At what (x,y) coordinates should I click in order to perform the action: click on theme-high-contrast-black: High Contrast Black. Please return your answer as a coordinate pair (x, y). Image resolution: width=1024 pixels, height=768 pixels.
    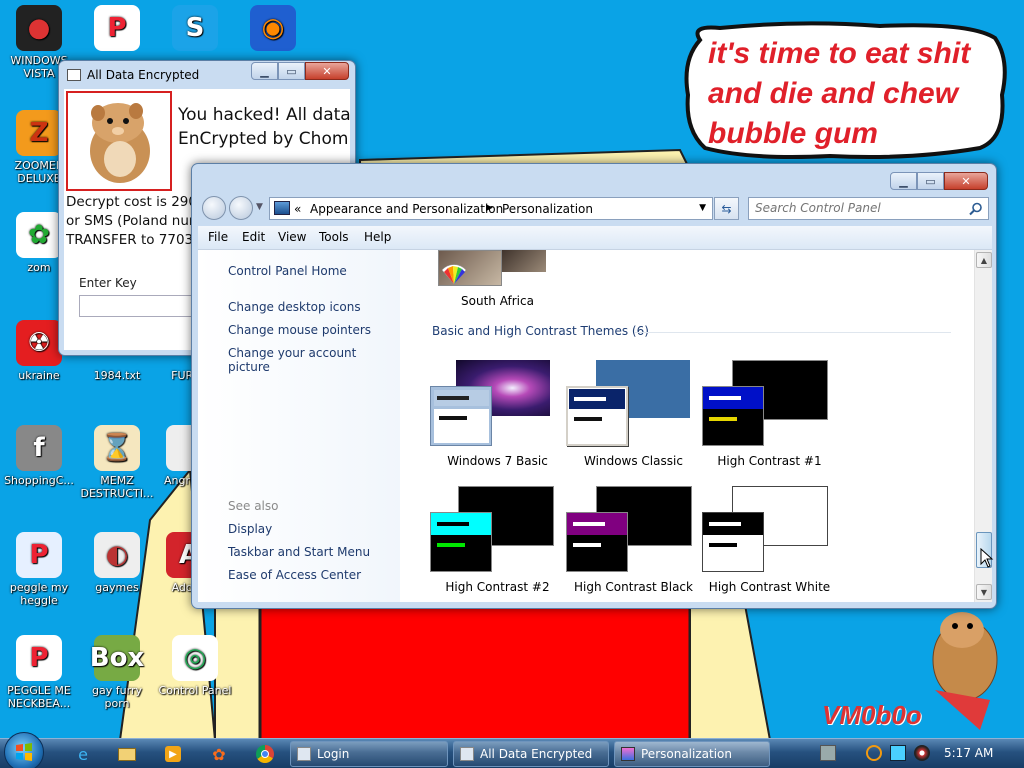
    Looking at the image, I should click on (633, 539).